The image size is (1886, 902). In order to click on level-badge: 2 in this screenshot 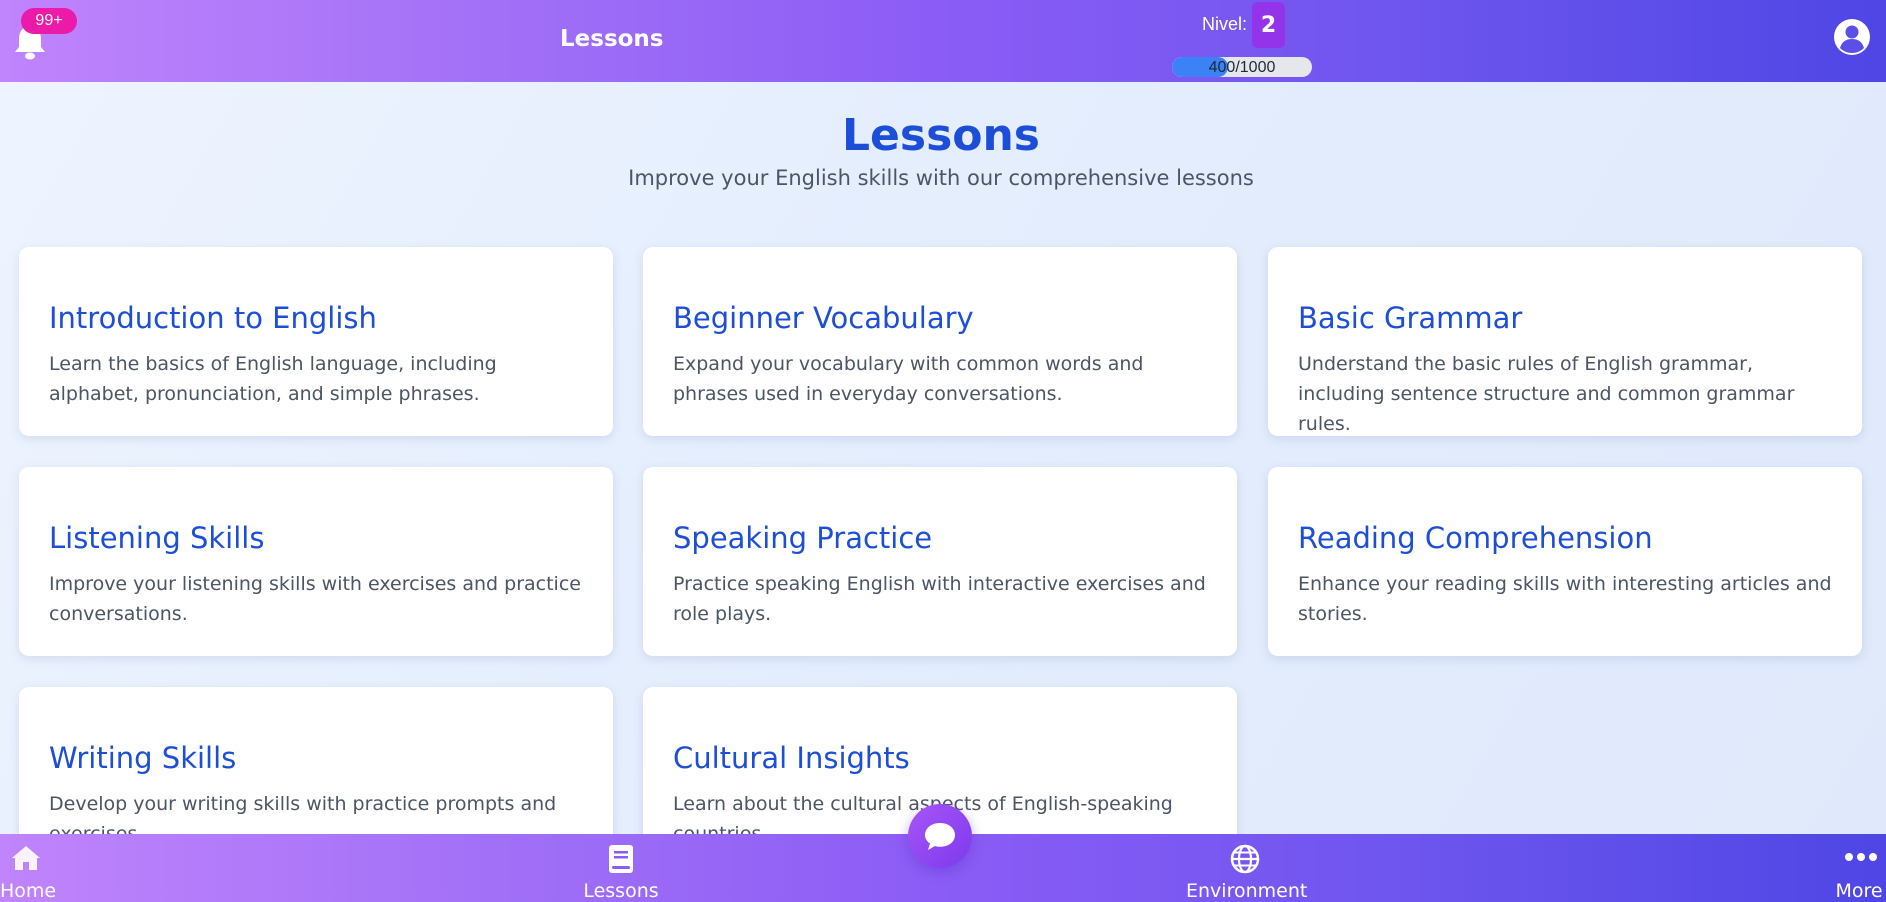, I will do `click(1268, 25)`.